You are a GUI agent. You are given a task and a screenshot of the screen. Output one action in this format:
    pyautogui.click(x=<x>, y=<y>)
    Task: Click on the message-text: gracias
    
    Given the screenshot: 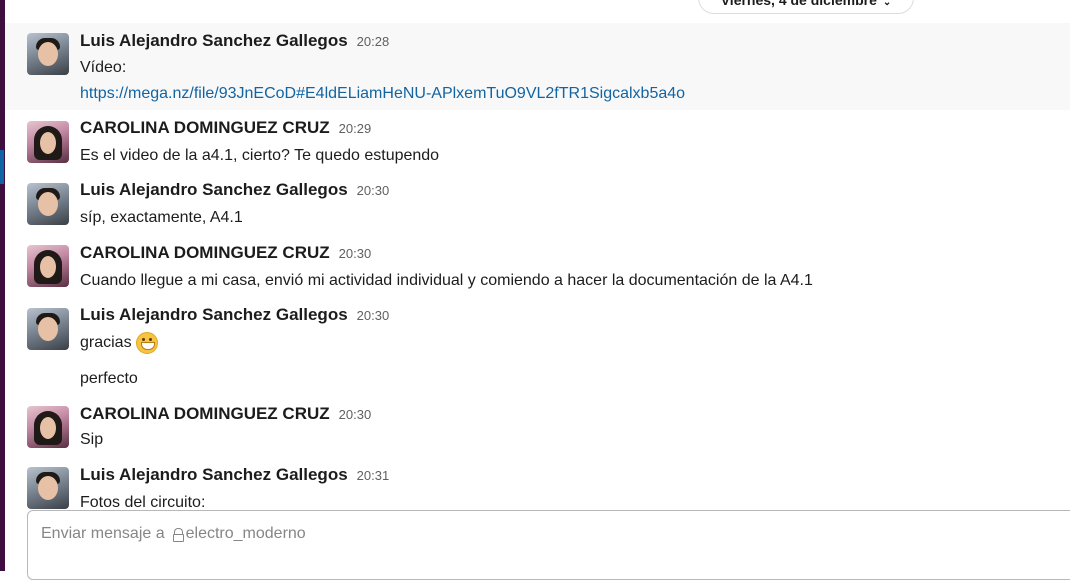 What is the action you would take?
    pyautogui.click(x=119, y=343)
    